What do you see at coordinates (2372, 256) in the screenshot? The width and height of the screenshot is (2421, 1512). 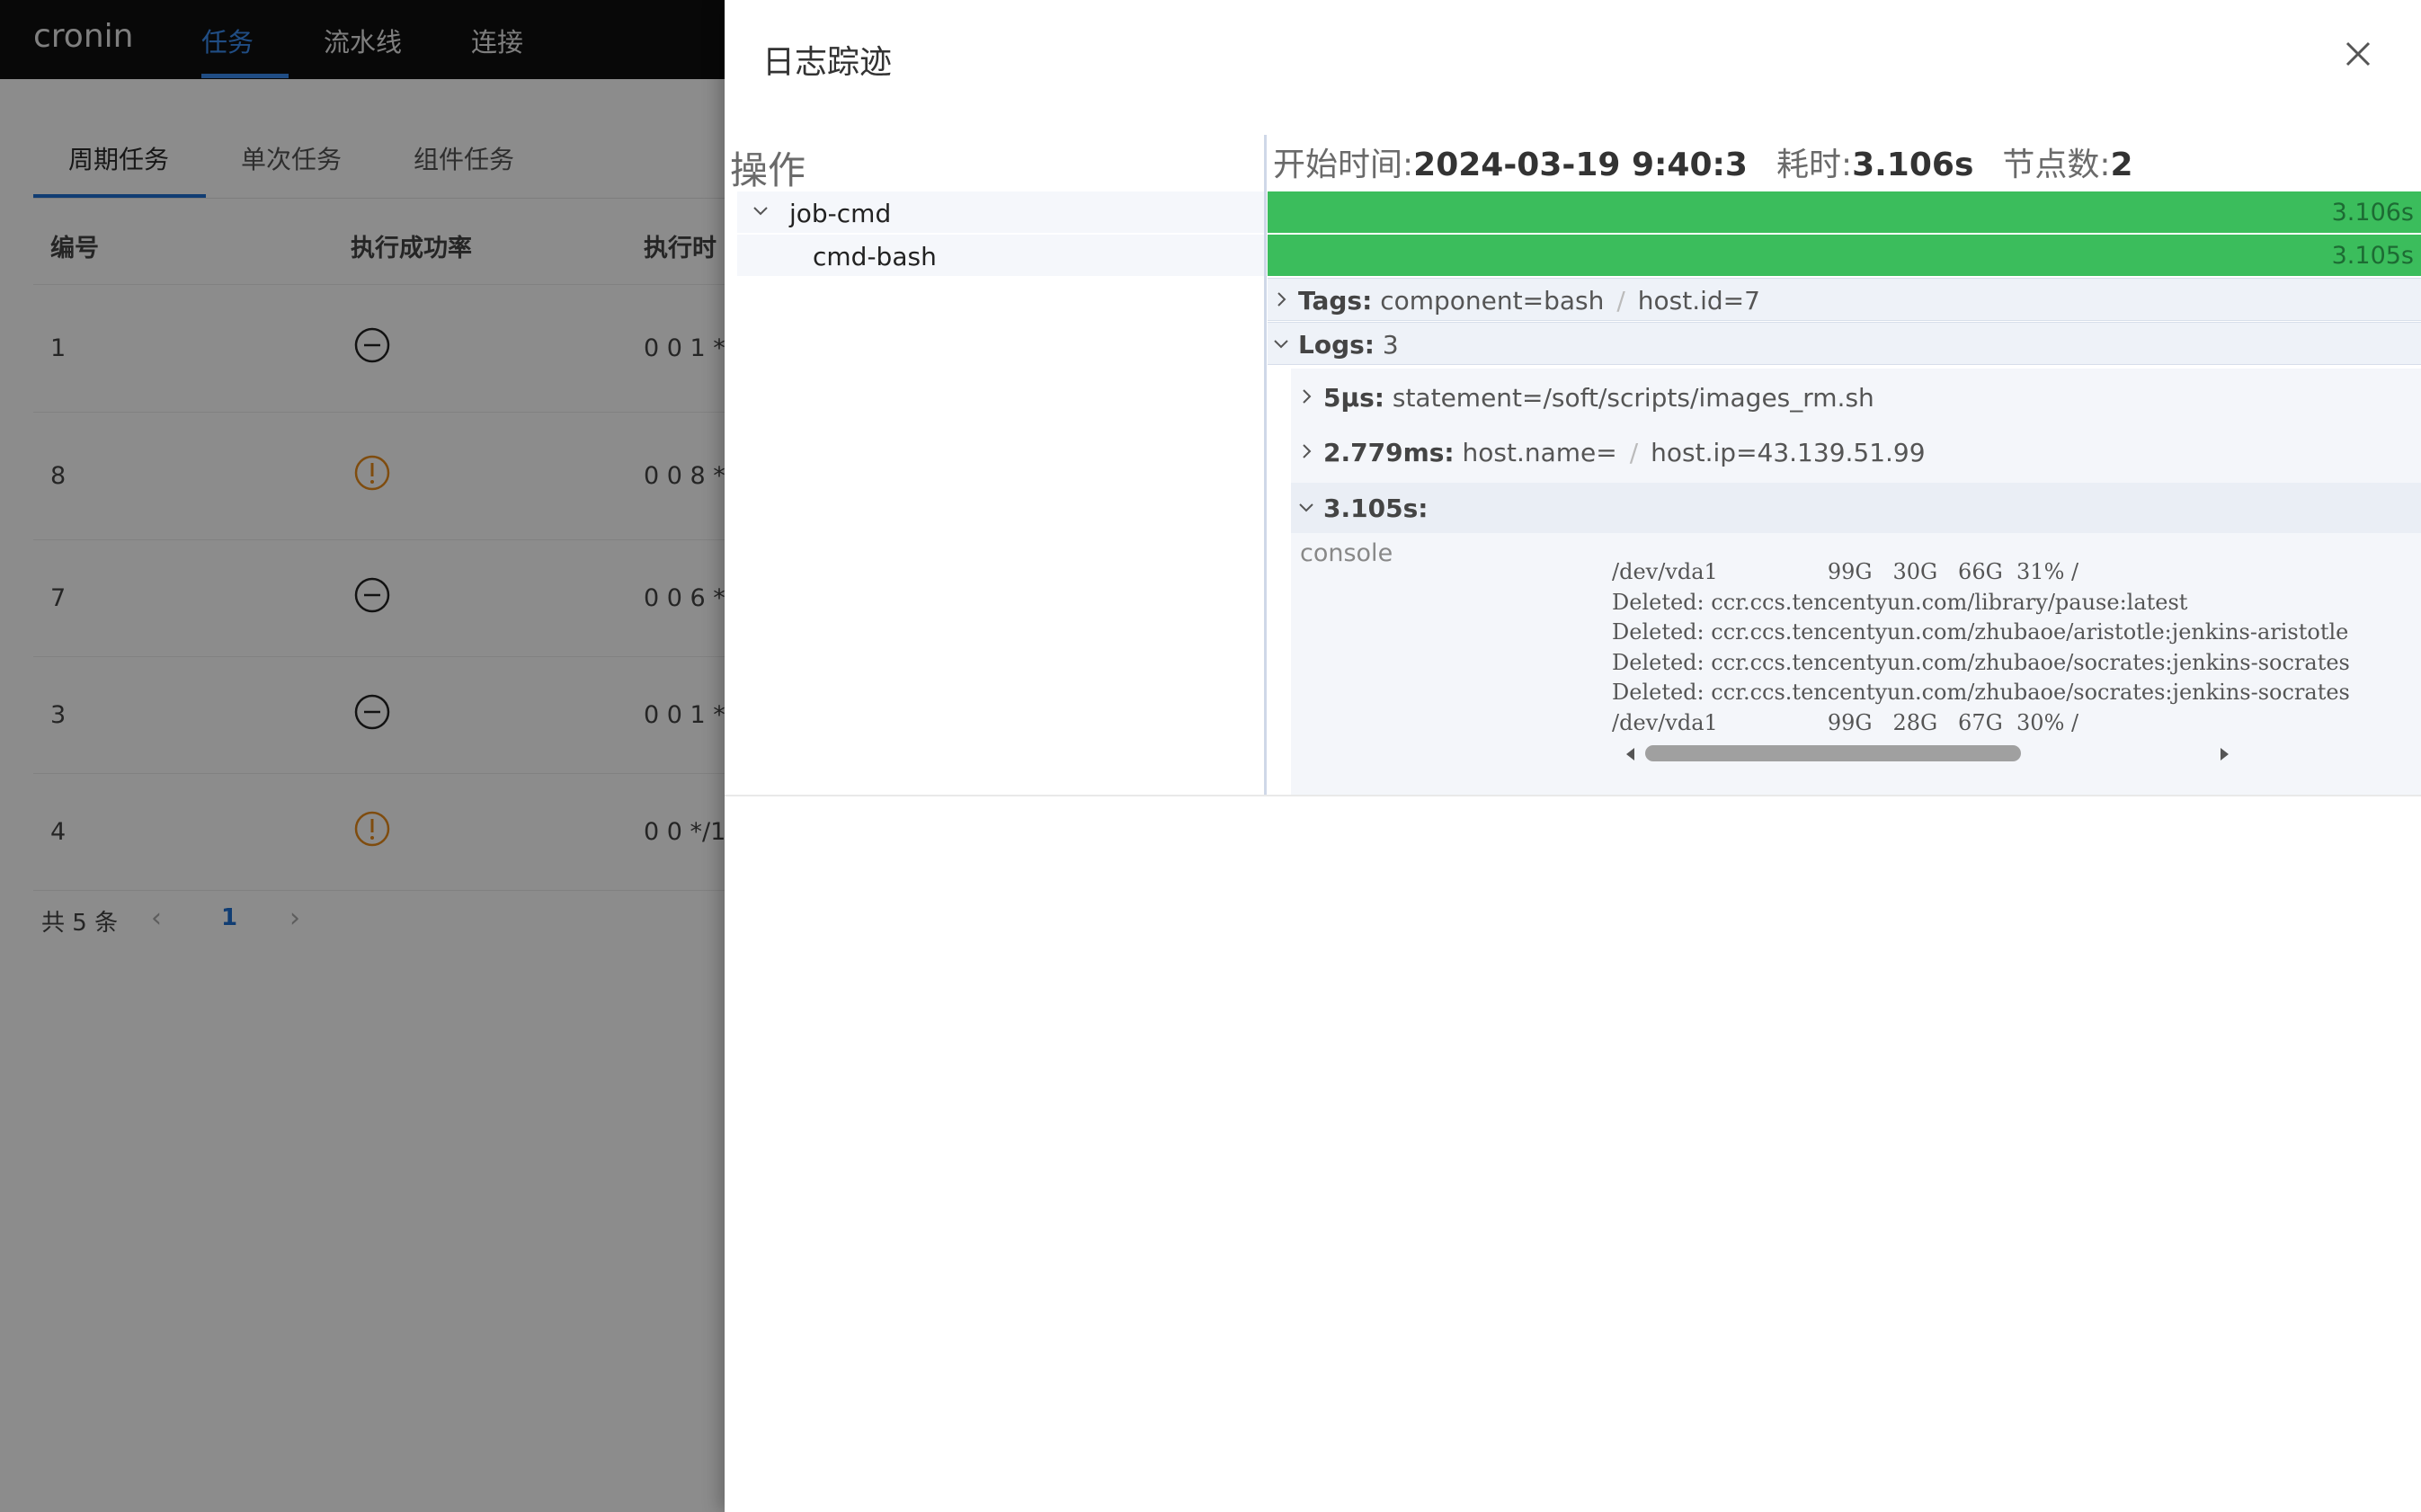 I see `span-duration: 3.105s` at bounding box center [2372, 256].